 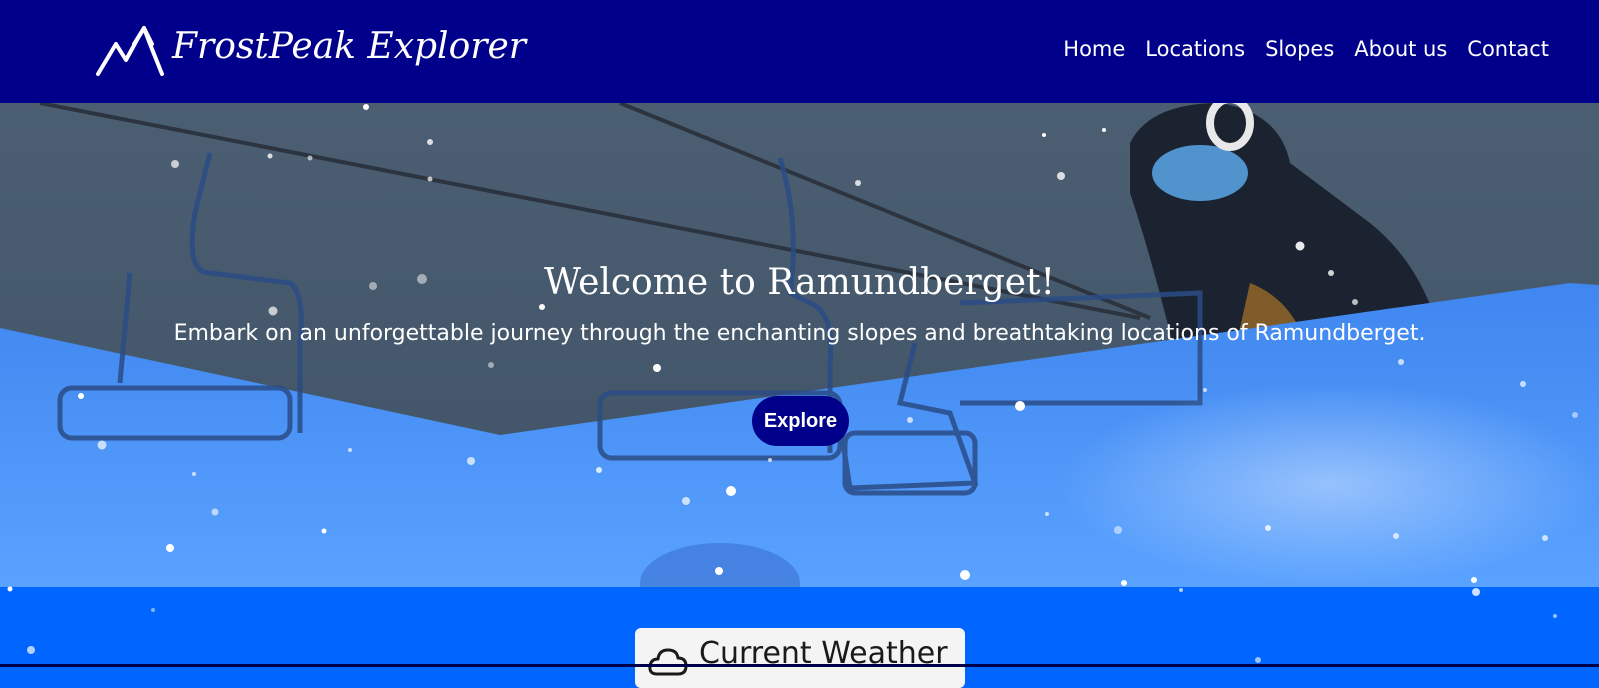 I want to click on hero-title: Welcome to Ramundberget!, so click(x=799, y=282).